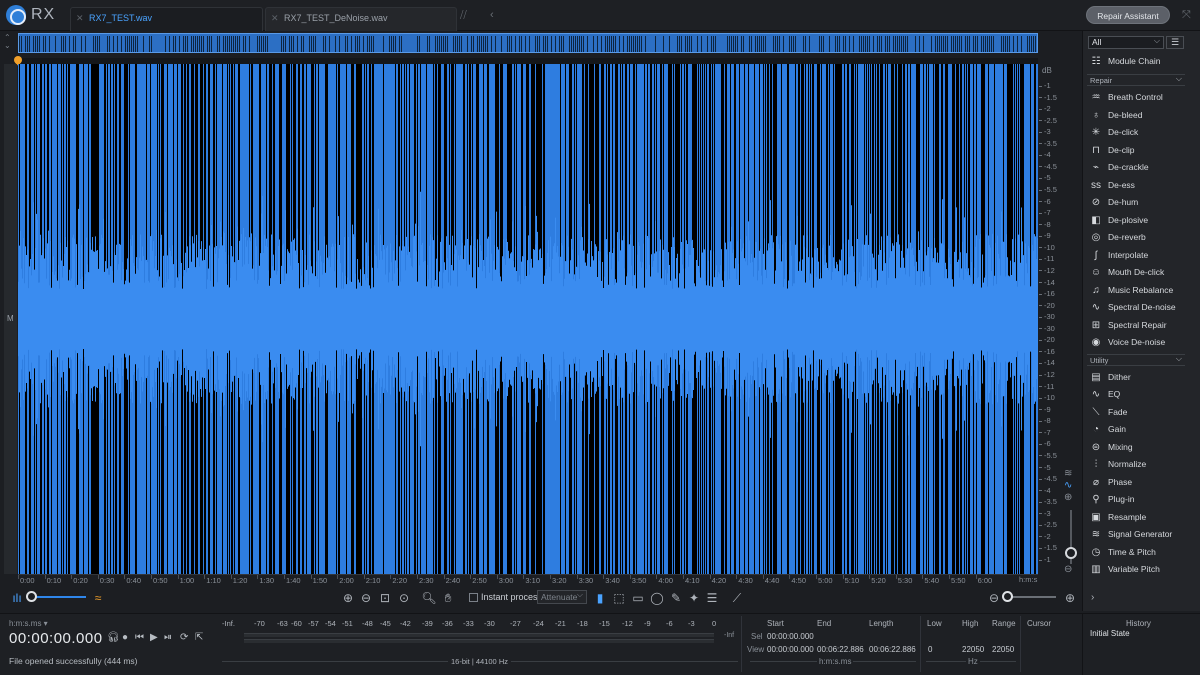 The image size is (1200, 675). I want to click on go-to-start-button: ⏮︎, so click(139, 637).